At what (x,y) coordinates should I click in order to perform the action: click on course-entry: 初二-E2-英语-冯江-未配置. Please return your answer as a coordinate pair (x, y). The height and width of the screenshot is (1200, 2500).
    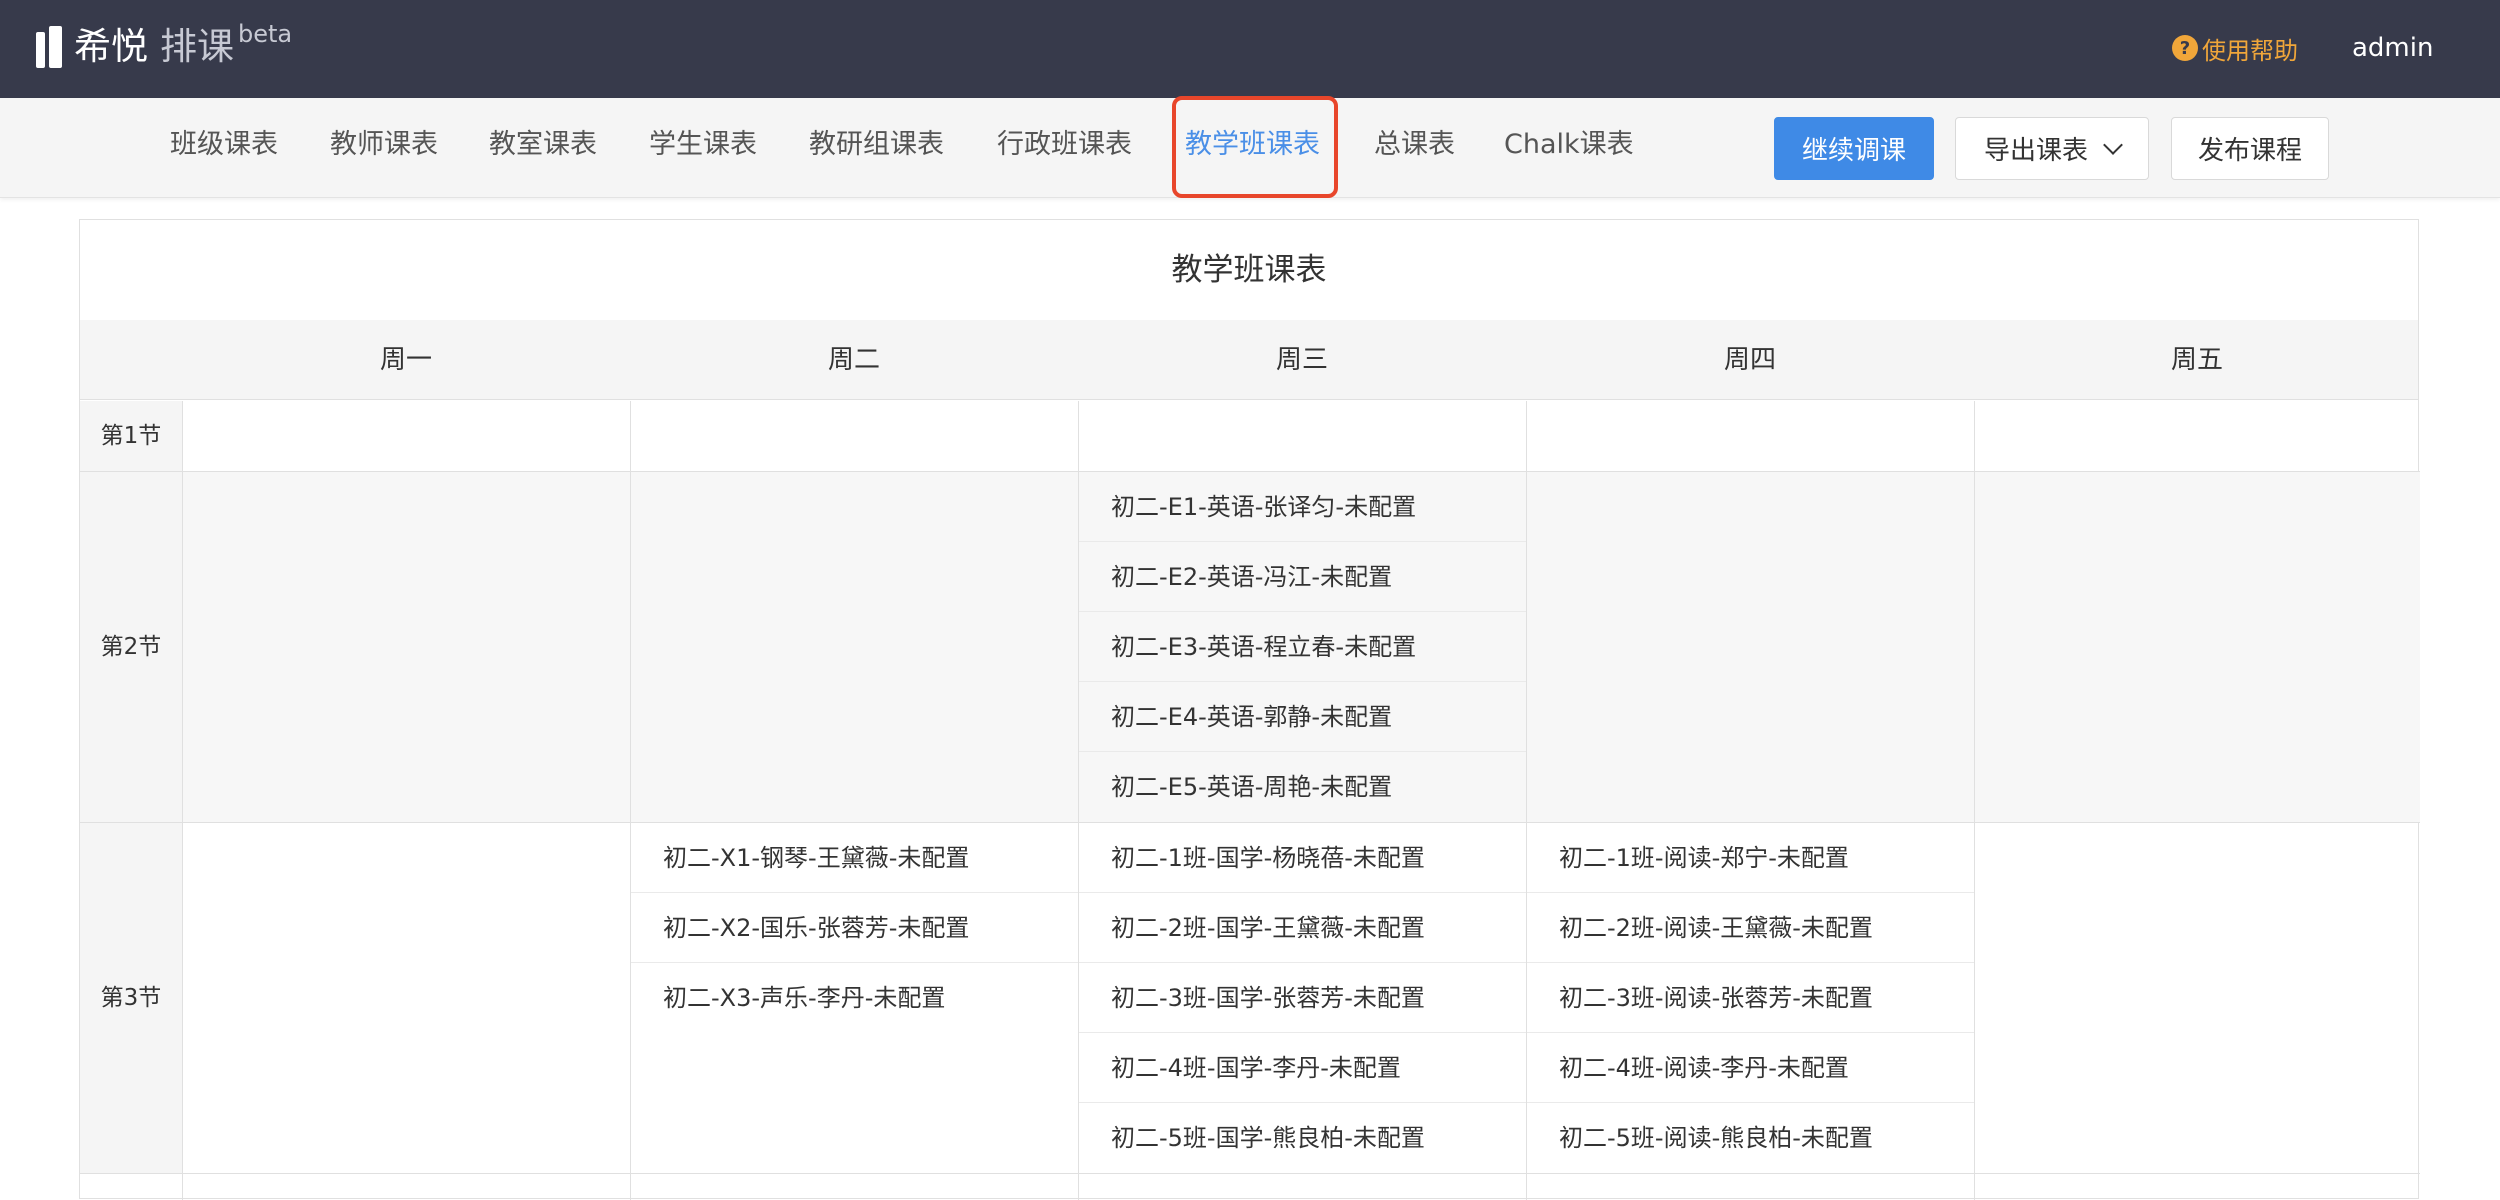
    Looking at the image, I should click on (1302, 577).